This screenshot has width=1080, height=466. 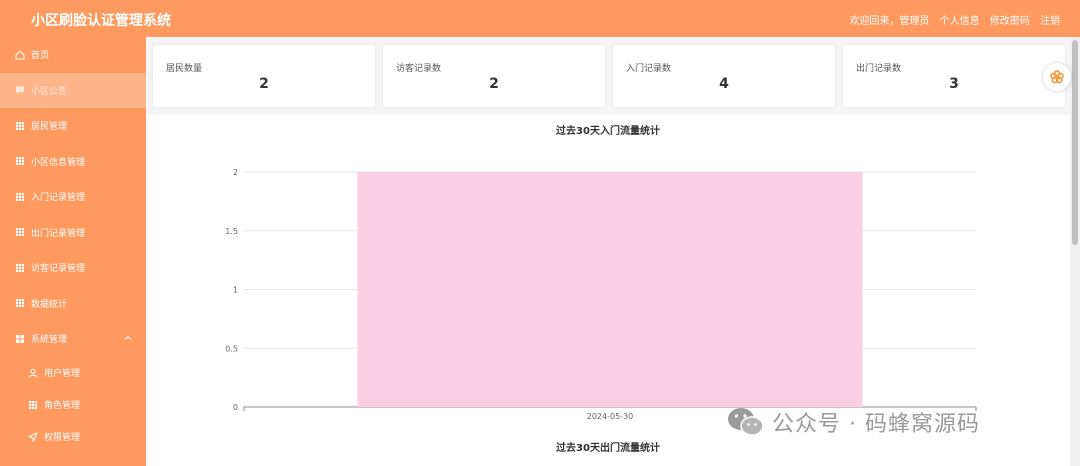 I want to click on watermark: 公众号 · 码蜂窝源码, so click(x=853, y=422).